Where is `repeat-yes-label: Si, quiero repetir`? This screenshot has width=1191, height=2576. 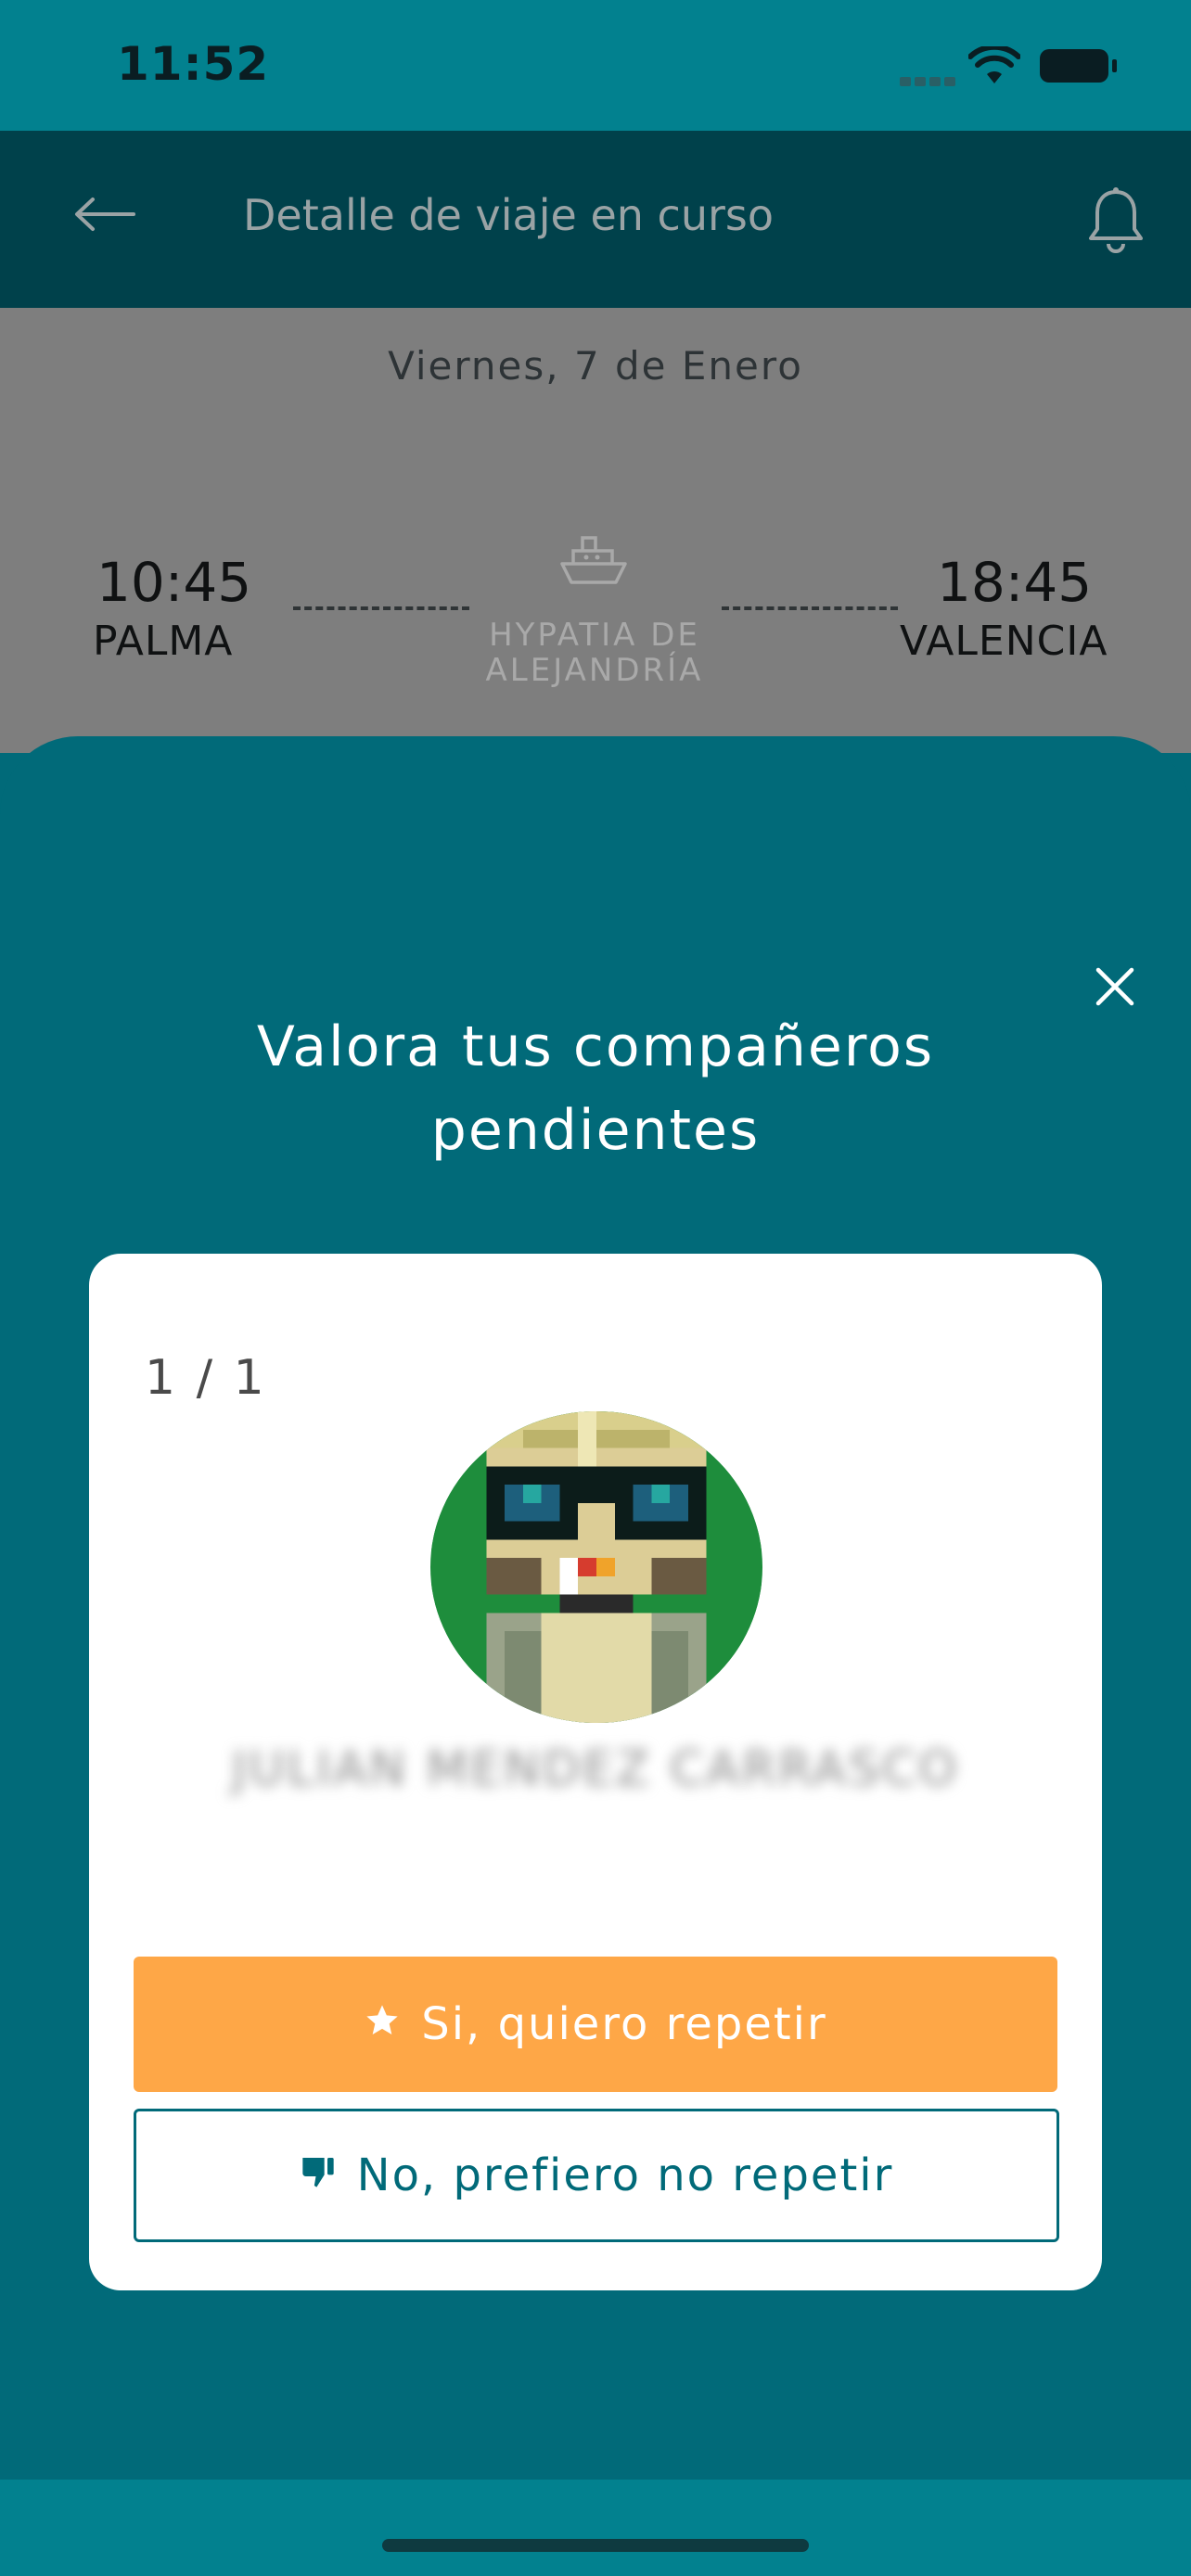 repeat-yes-label: Si, quiero repetir is located at coordinates (624, 2024).